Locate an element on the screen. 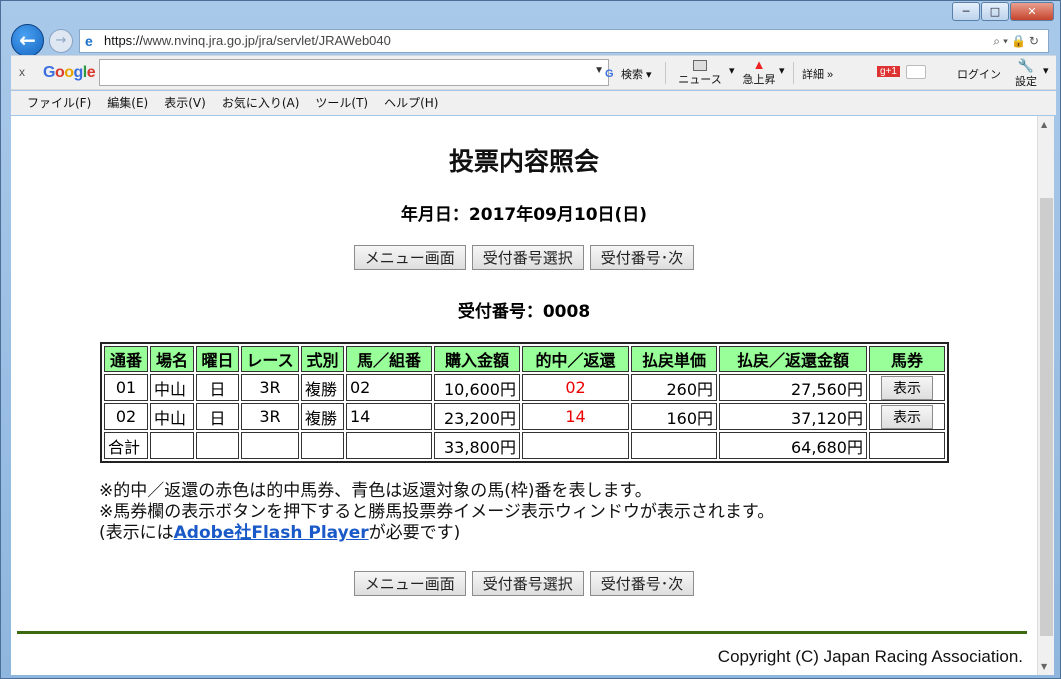  copyright: Copyright (C) Japan Racing Association. is located at coordinates (870, 656).